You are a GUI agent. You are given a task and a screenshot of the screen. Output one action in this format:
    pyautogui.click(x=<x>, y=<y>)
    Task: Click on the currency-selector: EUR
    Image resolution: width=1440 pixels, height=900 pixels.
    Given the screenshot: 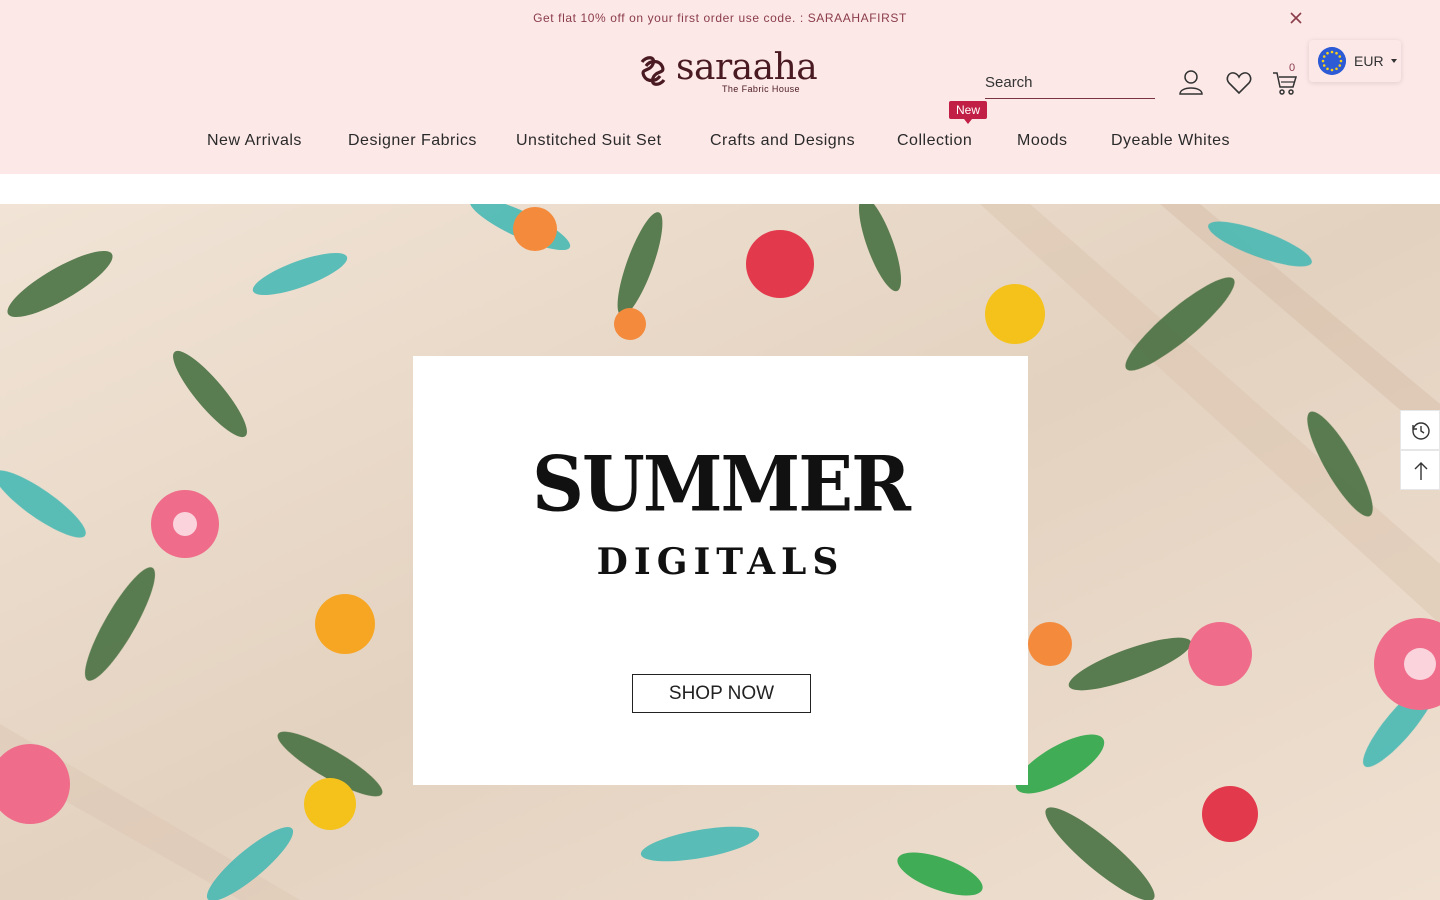 What is the action you would take?
    pyautogui.click(x=1355, y=61)
    